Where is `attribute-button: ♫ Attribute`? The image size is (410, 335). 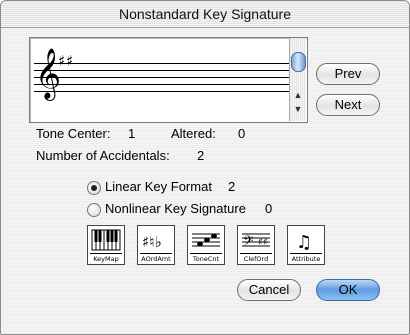
attribute-button: ♫ Attribute is located at coordinates (306, 245).